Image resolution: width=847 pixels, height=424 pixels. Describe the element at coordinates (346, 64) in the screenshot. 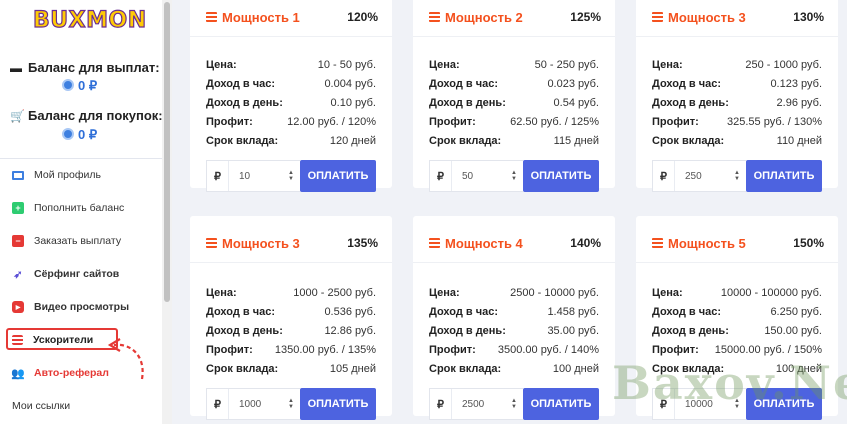

I see `row-value: 10 - 50 руб.` at that location.